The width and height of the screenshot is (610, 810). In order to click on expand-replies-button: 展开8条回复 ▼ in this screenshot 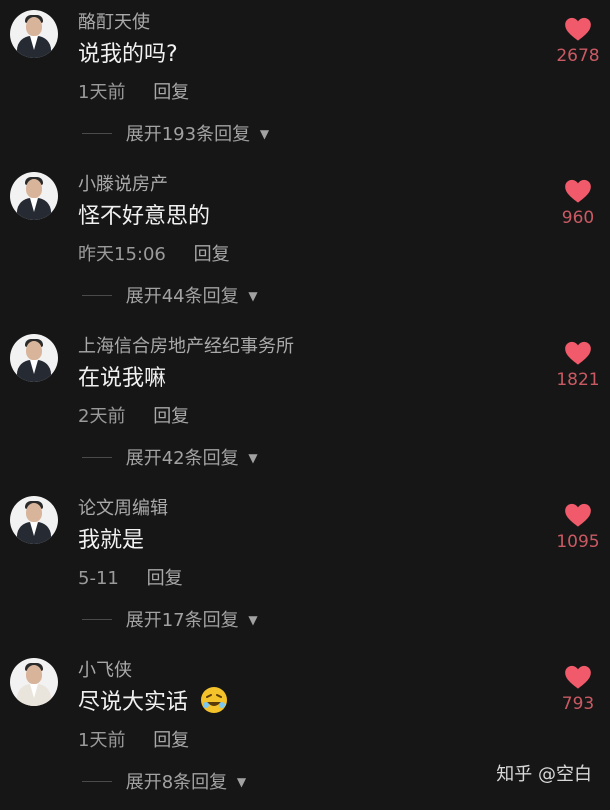, I will do `click(164, 781)`.